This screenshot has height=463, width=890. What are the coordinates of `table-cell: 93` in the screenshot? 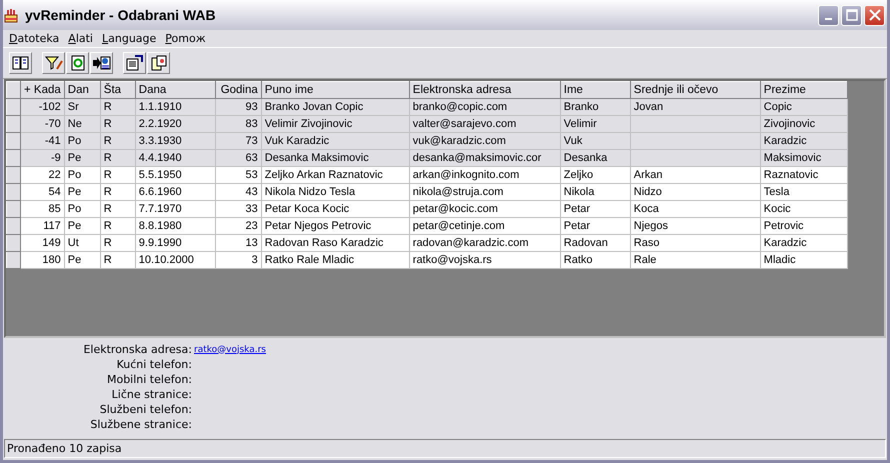 It's located at (238, 107).